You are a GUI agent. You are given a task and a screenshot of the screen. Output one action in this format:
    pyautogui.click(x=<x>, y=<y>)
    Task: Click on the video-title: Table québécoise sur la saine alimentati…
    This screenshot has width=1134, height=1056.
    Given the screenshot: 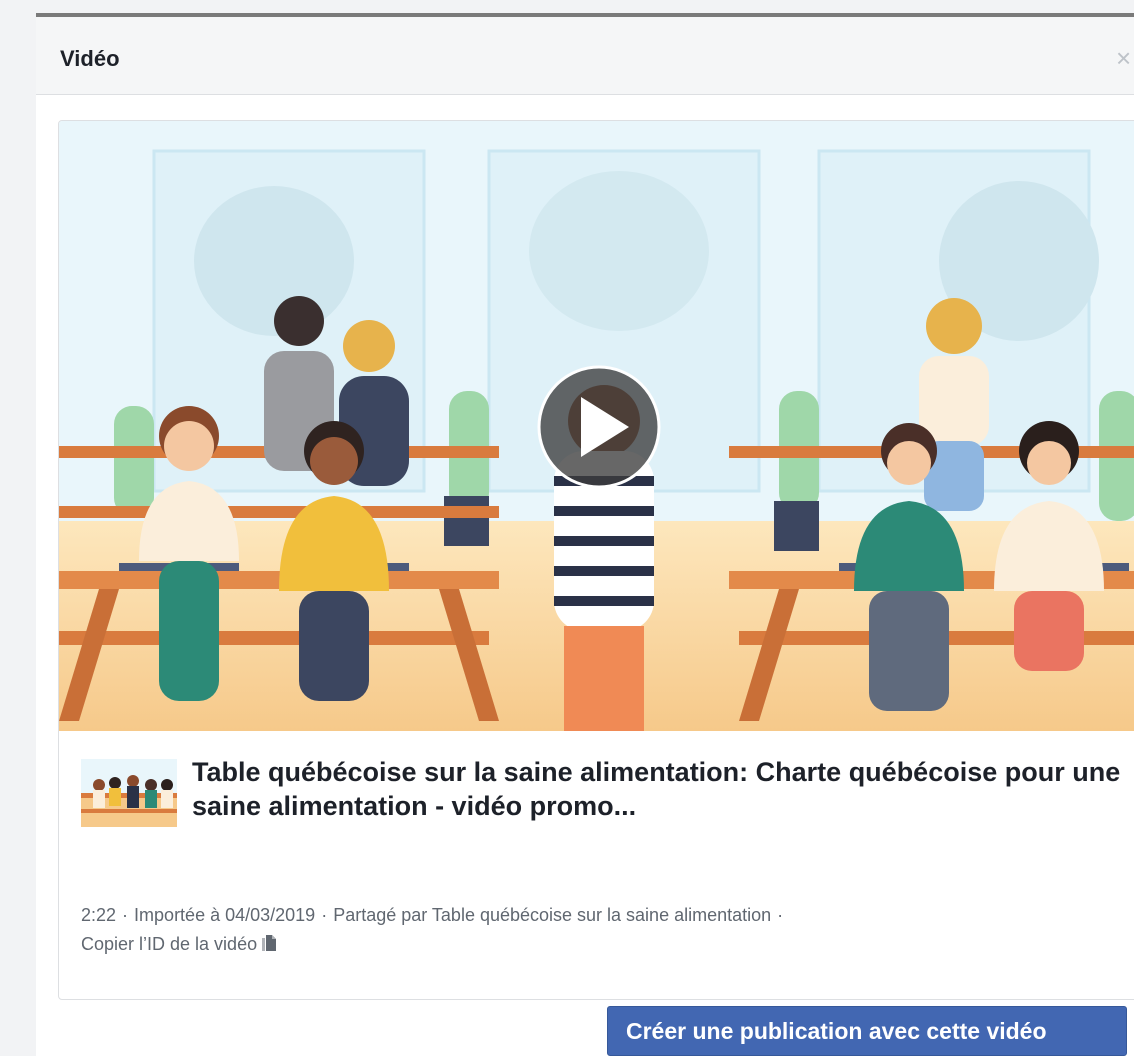 What is the action you would take?
    pyautogui.click(x=662, y=789)
    